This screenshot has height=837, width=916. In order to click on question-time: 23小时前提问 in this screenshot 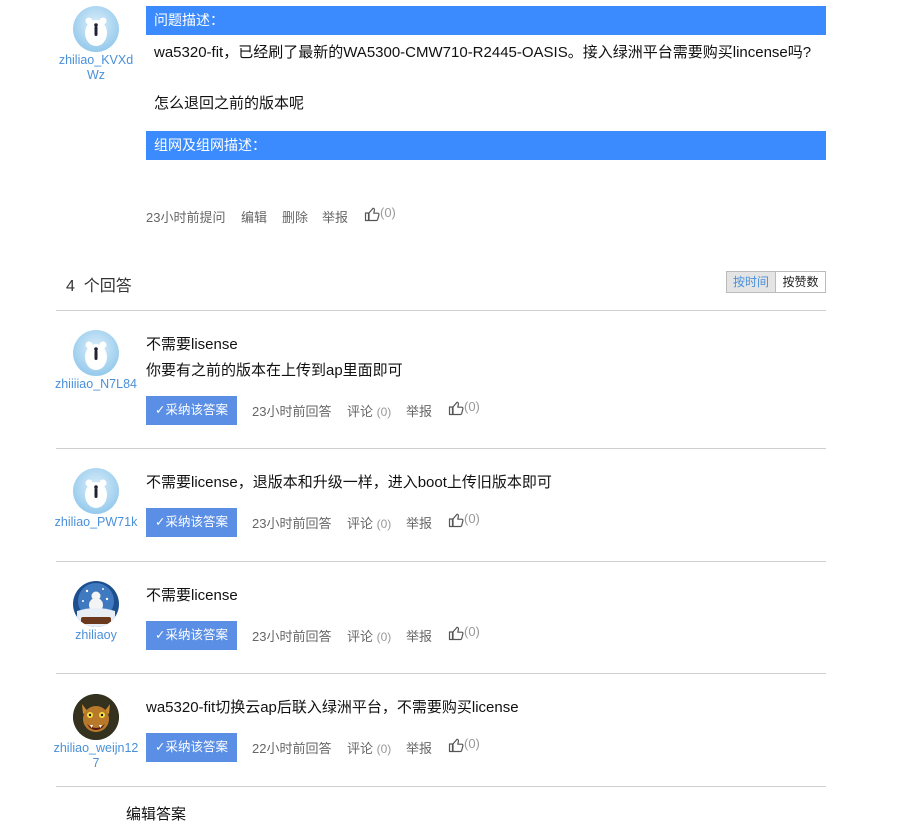, I will do `click(186, 217)`.